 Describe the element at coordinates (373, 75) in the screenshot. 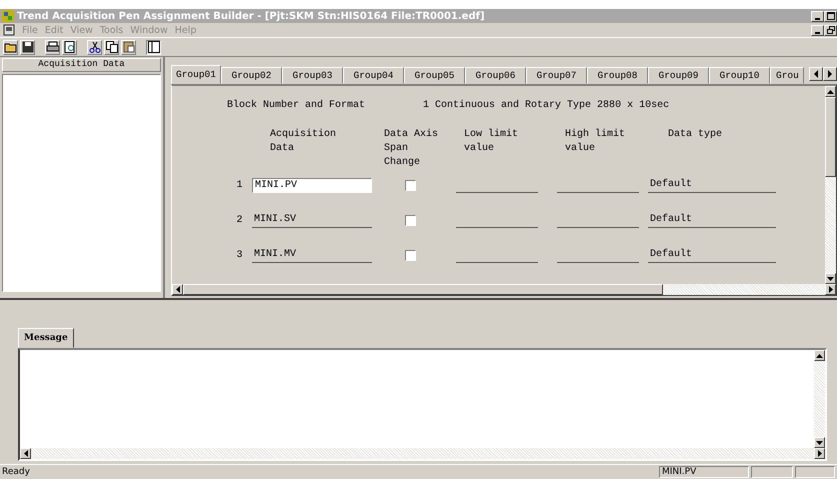

I see `tab: Group04` at that location.